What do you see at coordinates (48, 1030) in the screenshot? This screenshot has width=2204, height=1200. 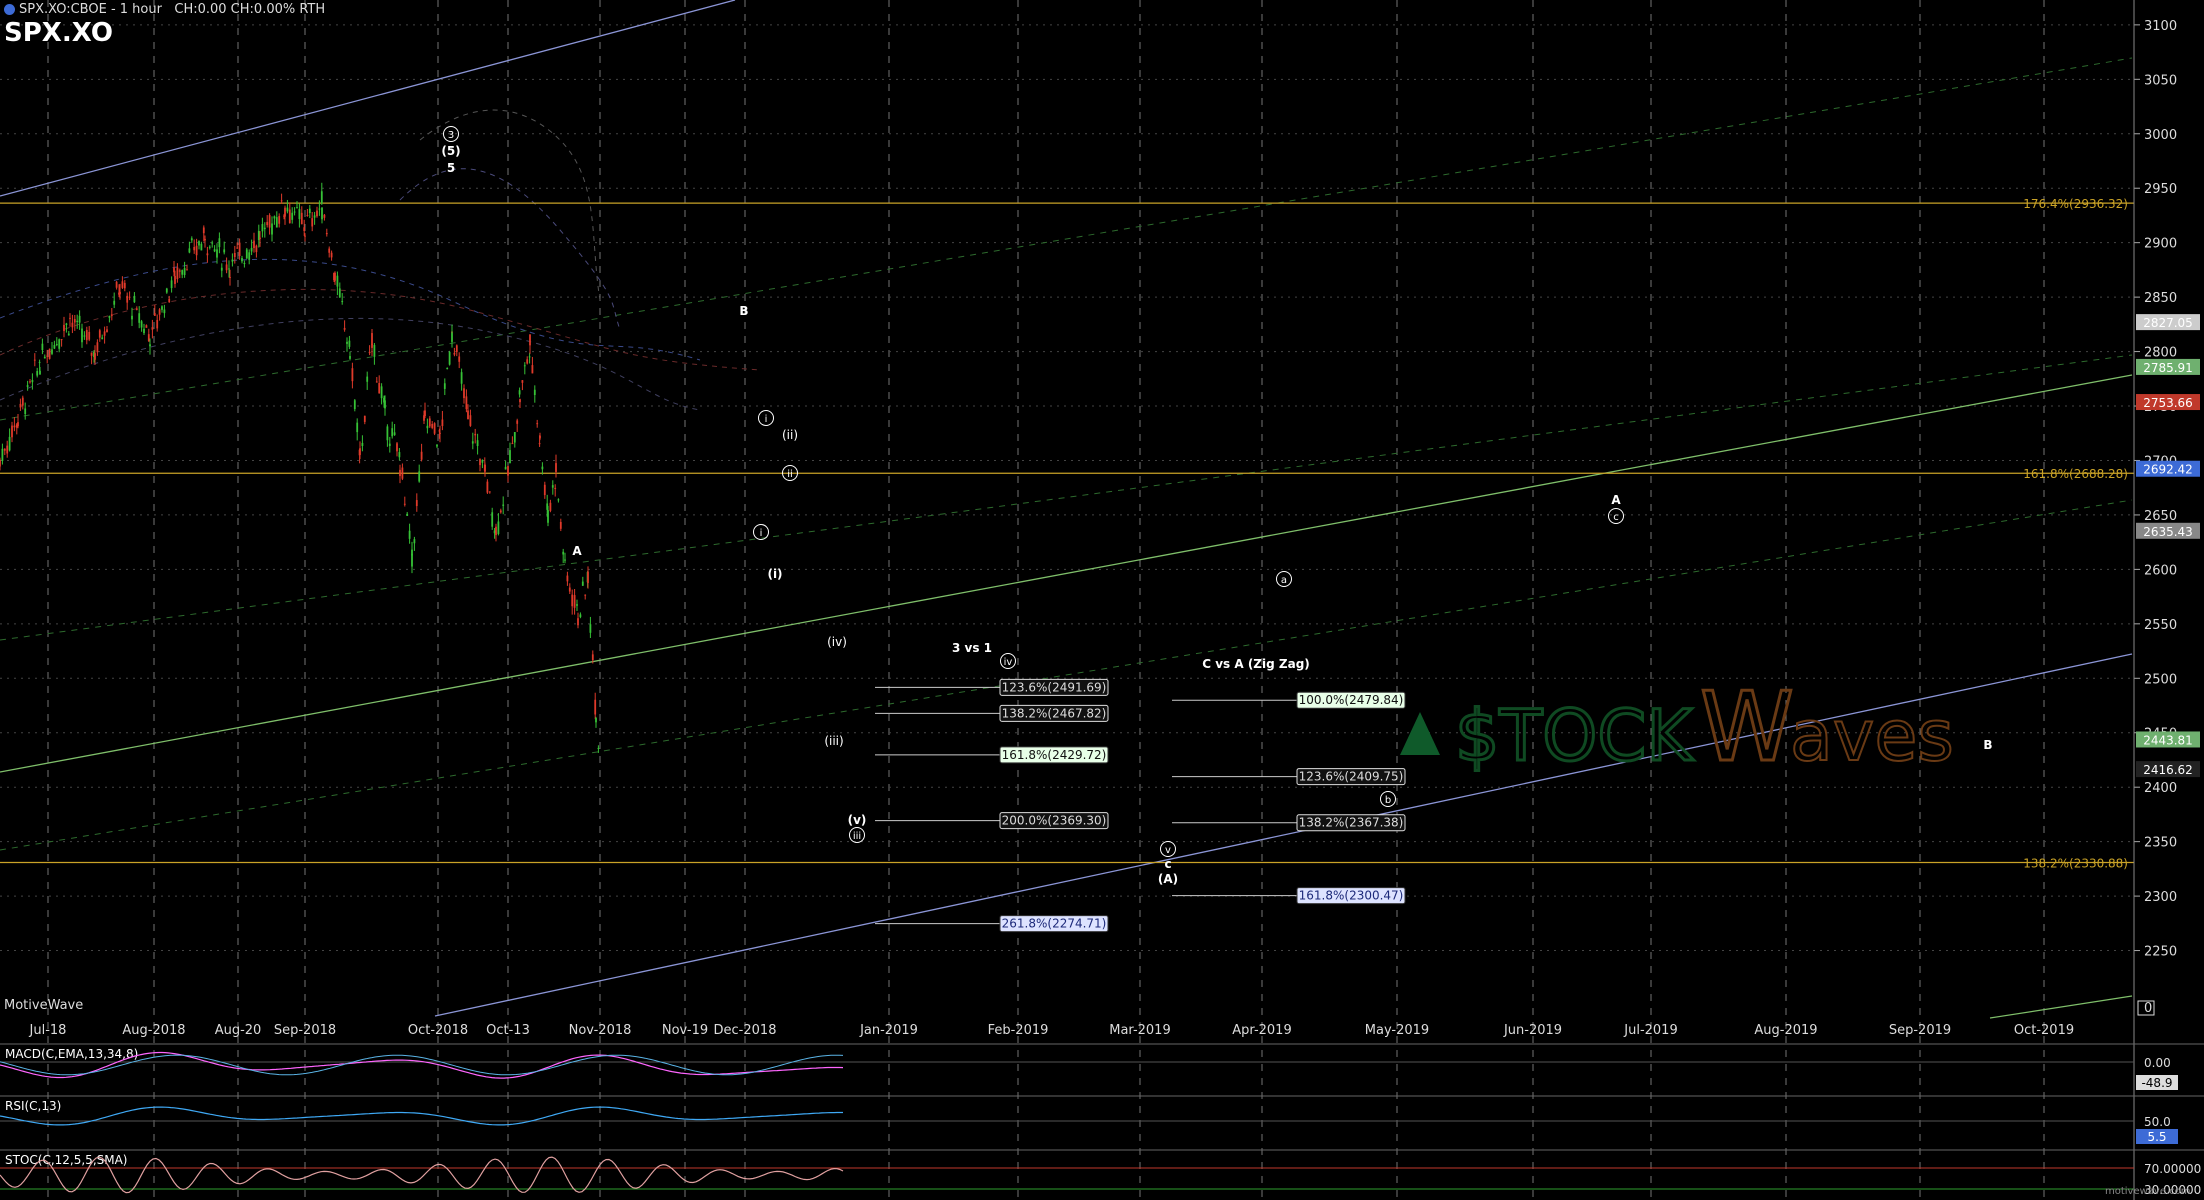 I see `x-tick-label: Jul-18` at bounding box center [48, 1030].